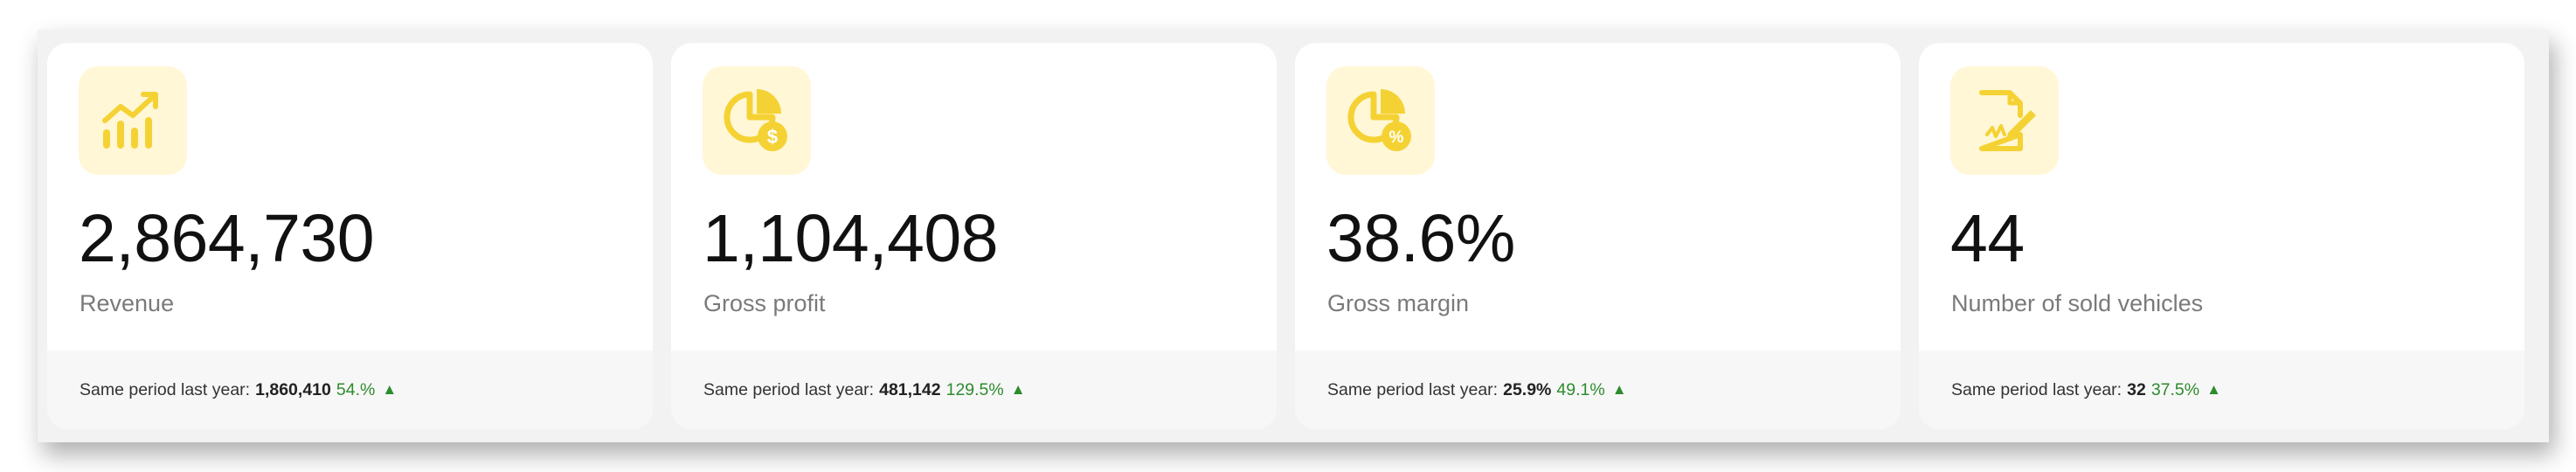 The width and height of the screenshot is (2576, 472). I want to click on sold-vehicles-comparison: Same period last year: 32 37.5% ▲, so click(2221, 390).